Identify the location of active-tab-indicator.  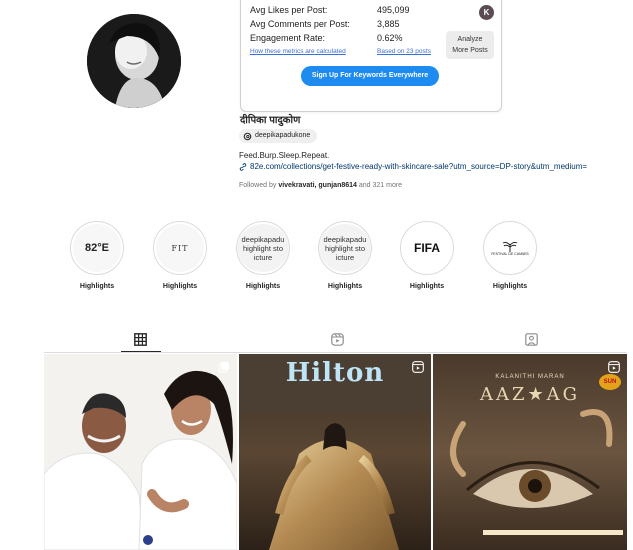
(141, 351).